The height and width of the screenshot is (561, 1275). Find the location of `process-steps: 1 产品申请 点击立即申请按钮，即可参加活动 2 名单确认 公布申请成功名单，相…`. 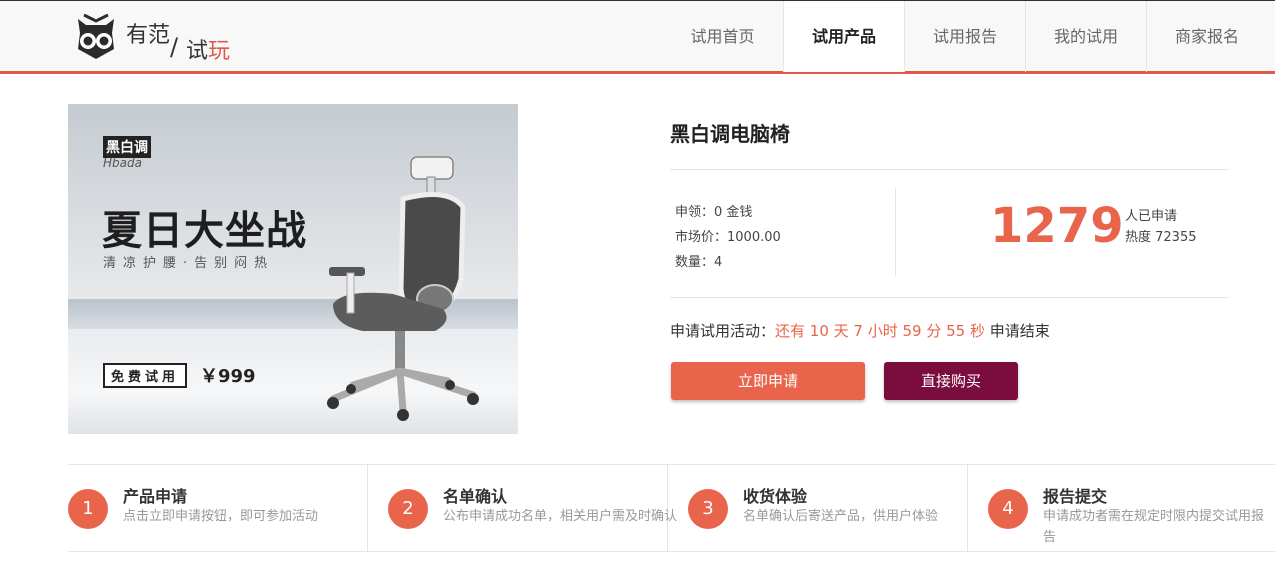

process-steps: 1 产品申请 点击立即申请按钮，即可参加活动 2 名单确认 公布申请成功名单，相… is located at coordinates (671, 508).